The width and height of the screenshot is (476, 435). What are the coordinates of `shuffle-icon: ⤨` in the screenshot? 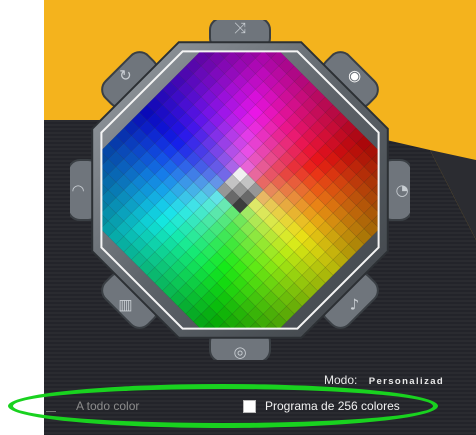 It's located at (240, 28).